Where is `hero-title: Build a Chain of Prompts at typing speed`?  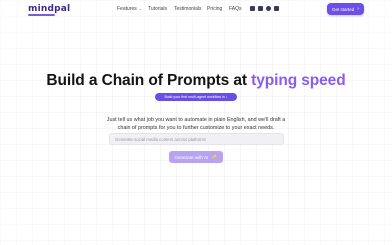
hero-title: Build a Chain of Prompts at typing speed is located at coordinates (196, 81).